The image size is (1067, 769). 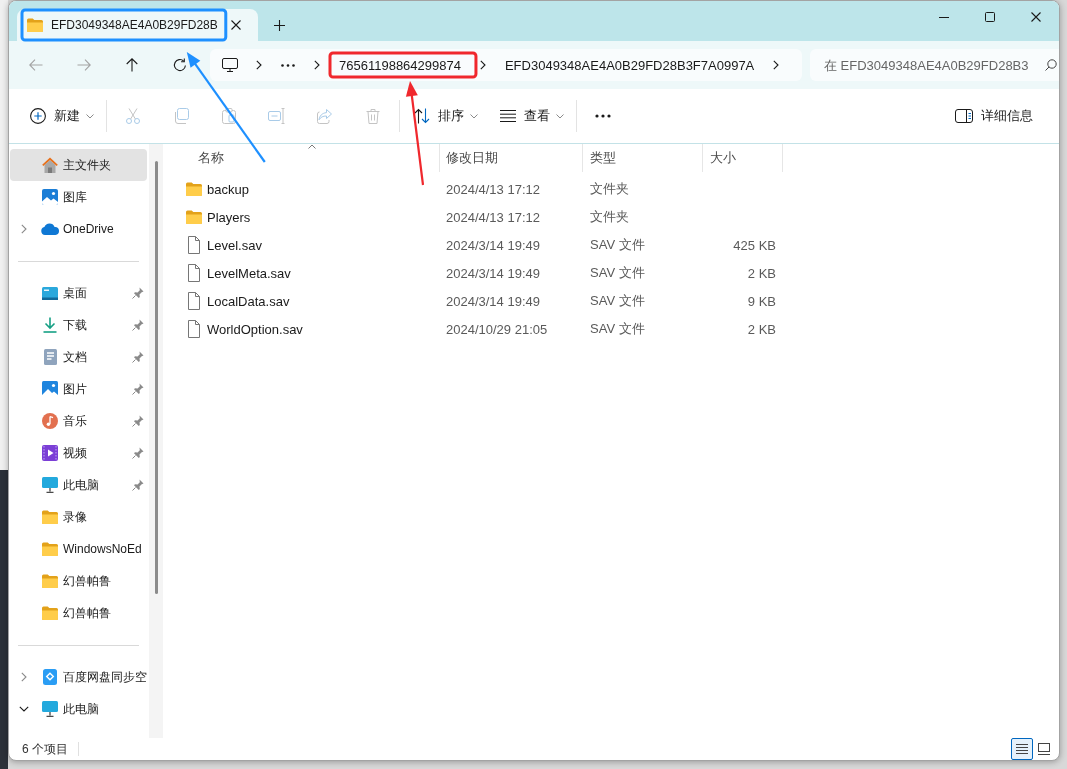 I want to click on details-pane-button: 详细信息, so click(x=993, y=116).